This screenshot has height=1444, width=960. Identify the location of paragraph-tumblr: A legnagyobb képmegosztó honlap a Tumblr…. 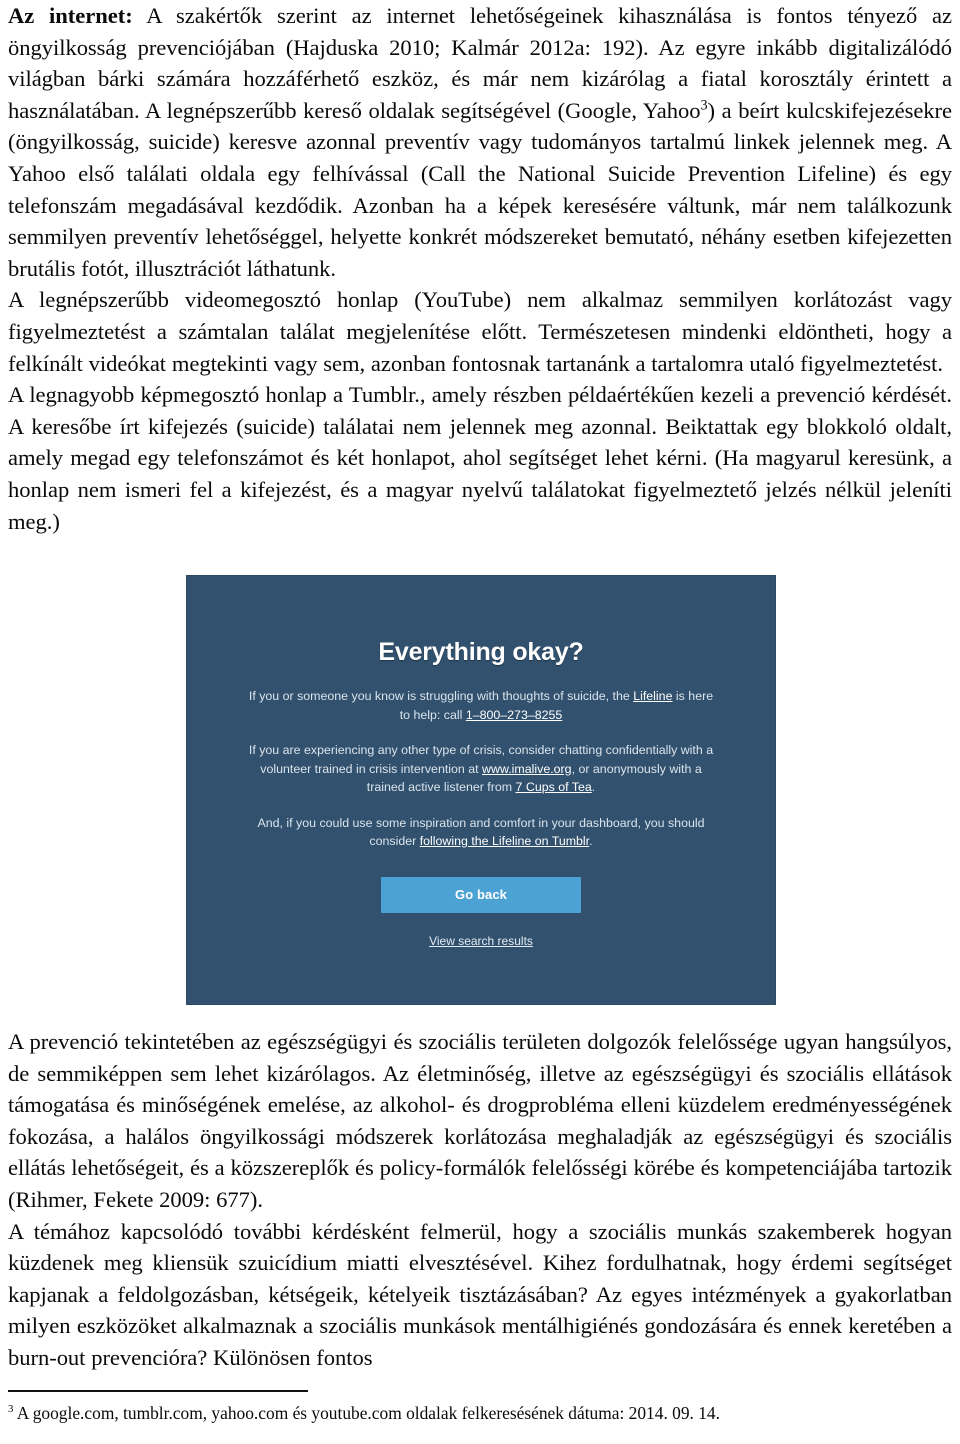
(480, 458).